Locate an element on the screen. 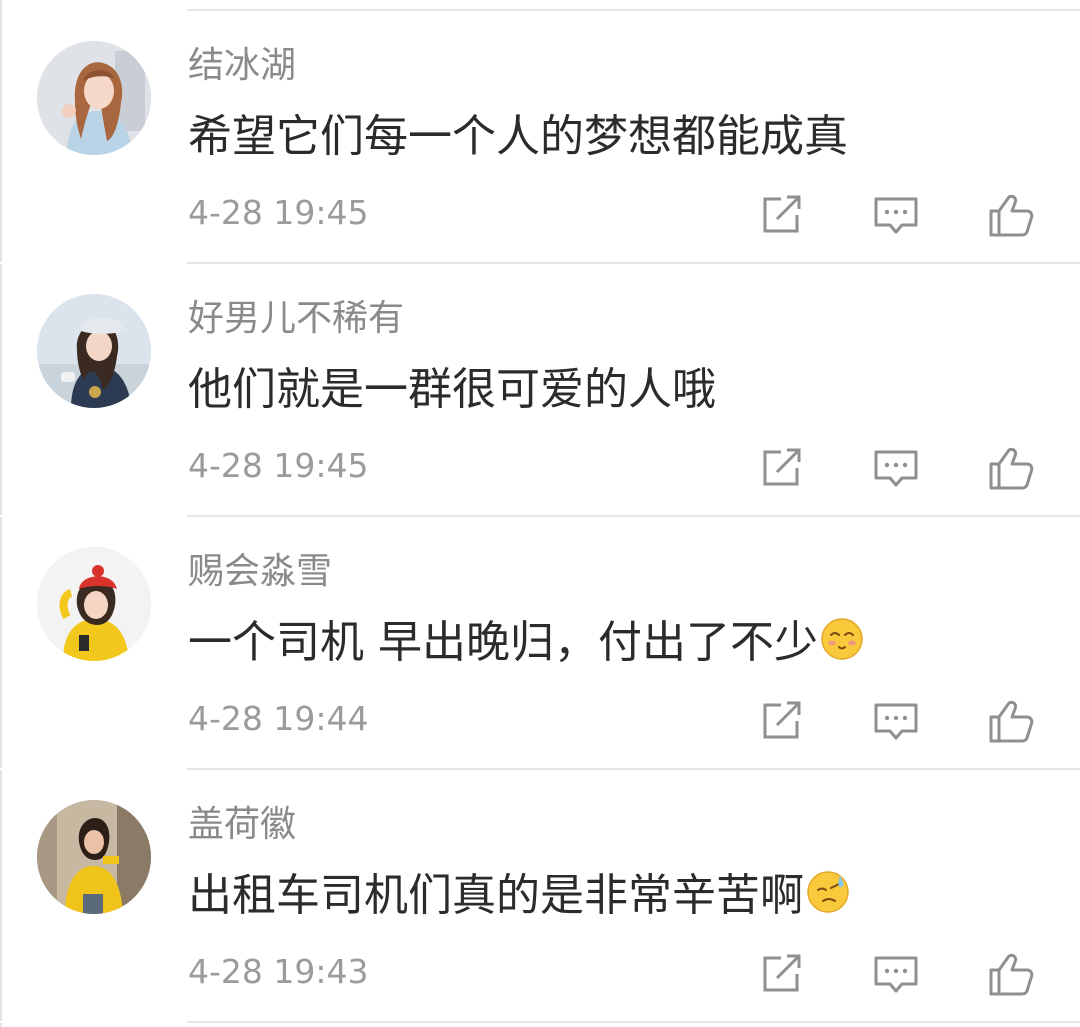  sweating-emoji-icon is located at coordinates (828, 892).